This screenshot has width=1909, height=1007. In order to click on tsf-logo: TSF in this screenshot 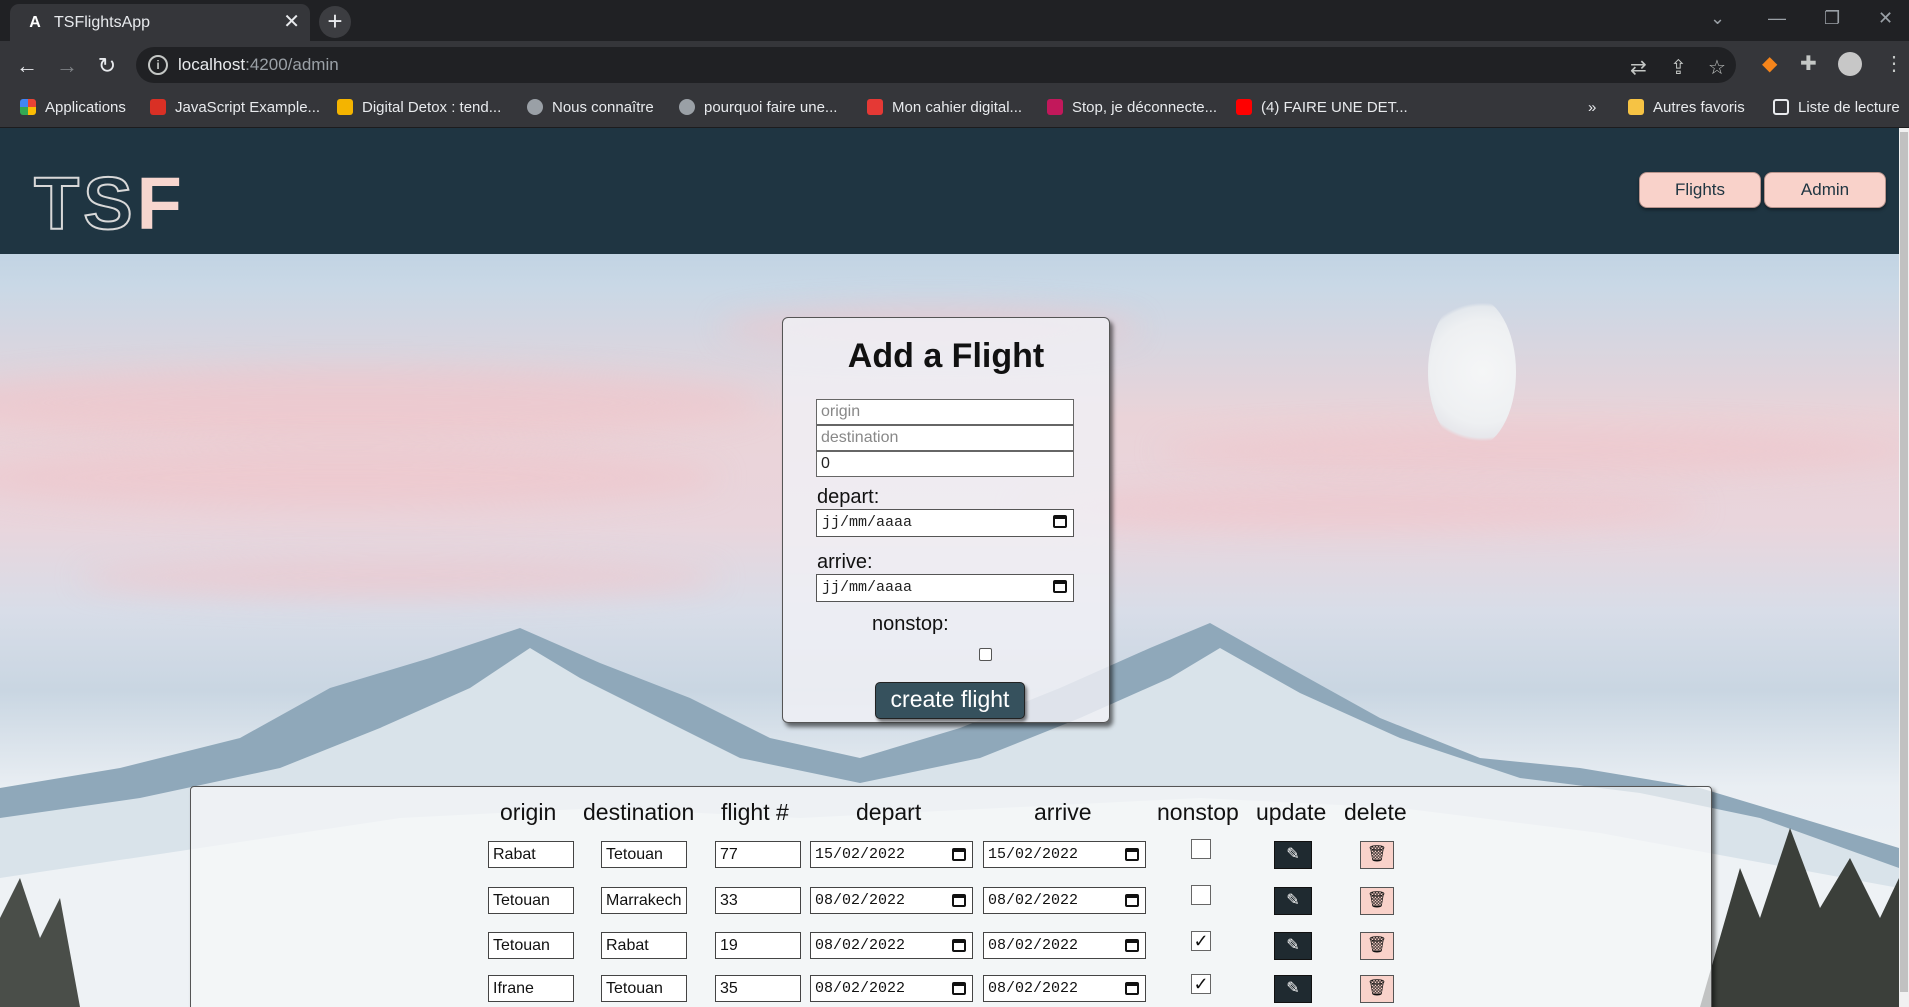, I will do `click(109, 204)`.